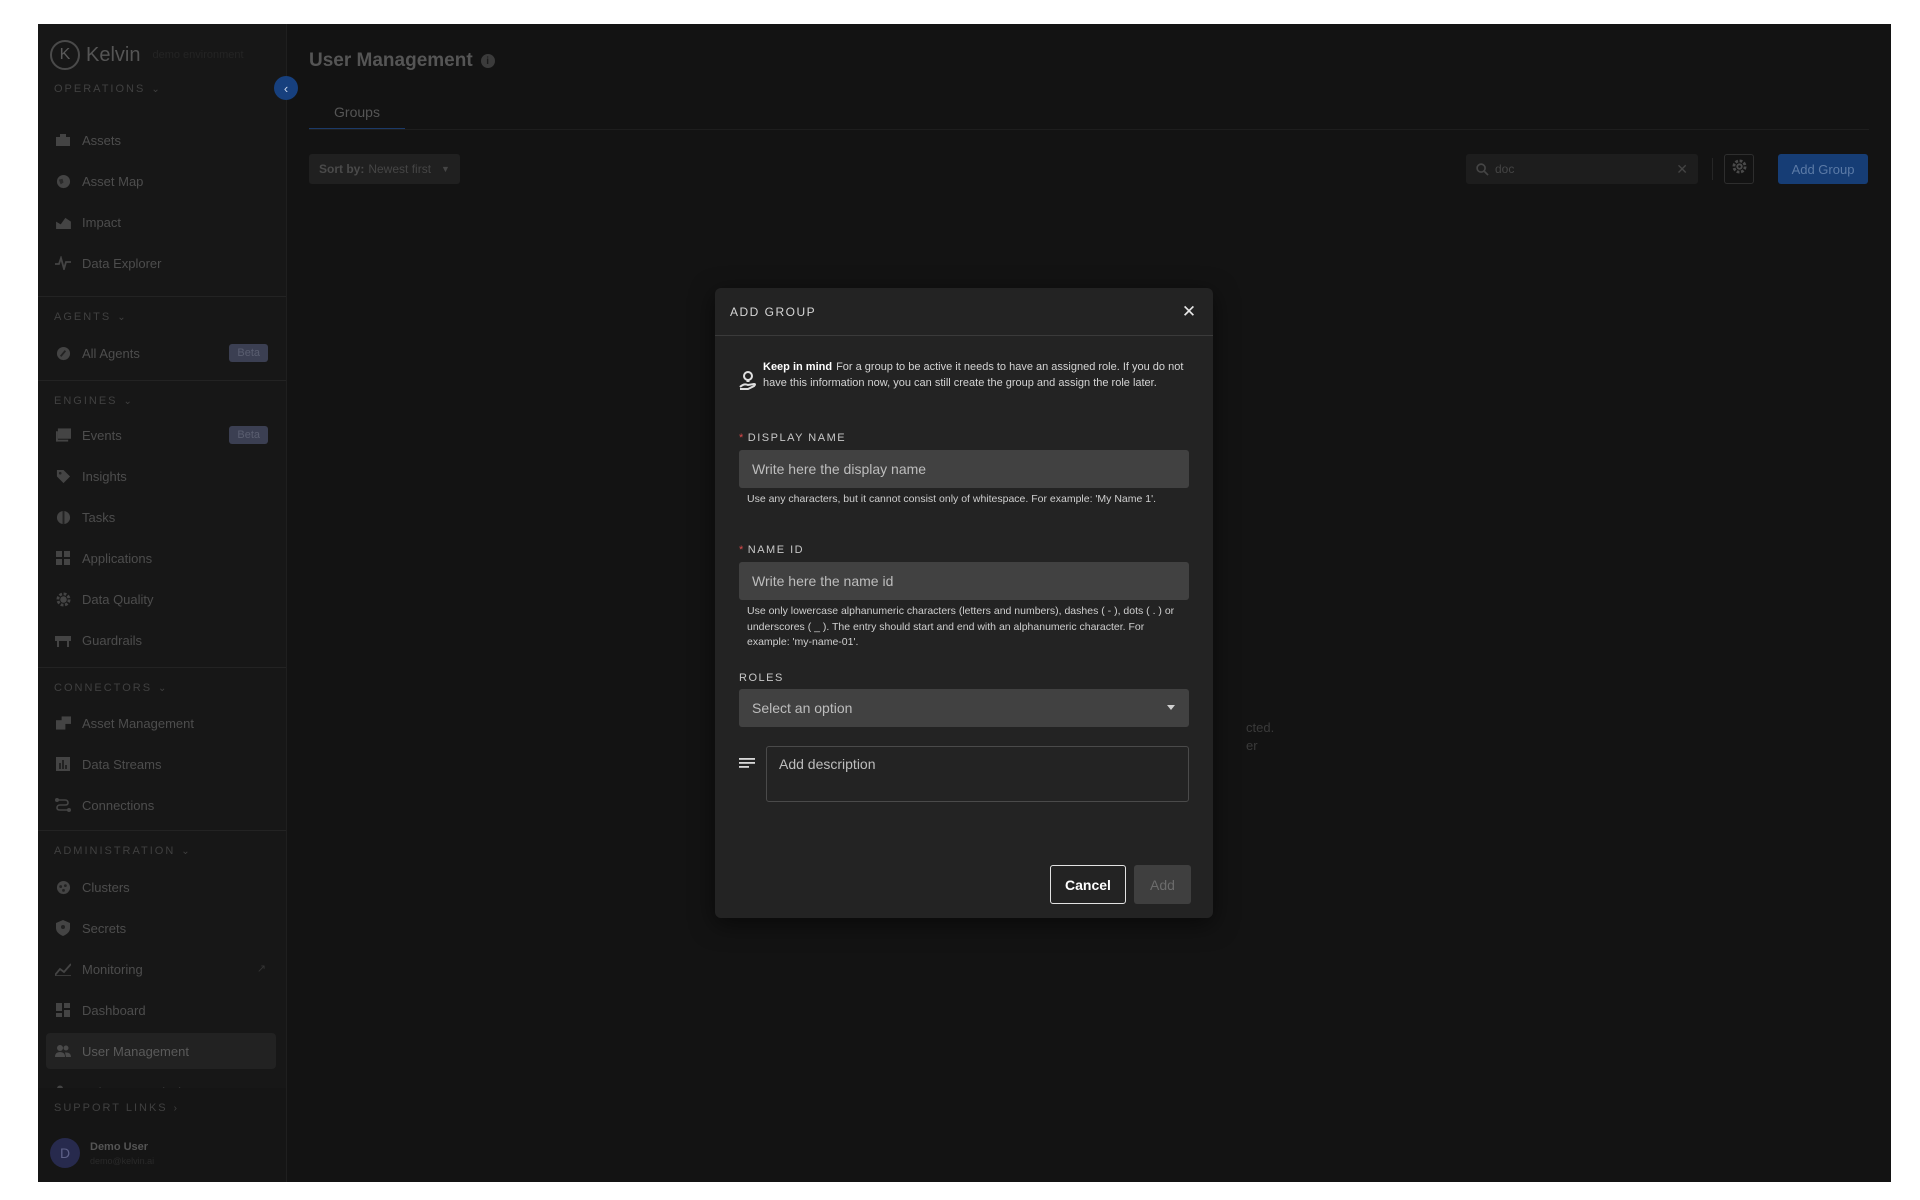 This screenshot has width=1920, height=1200. Describe the element at coordinates (161, 805) in the screenshot. I see `sidebar-item-connections: Connections` at that location.